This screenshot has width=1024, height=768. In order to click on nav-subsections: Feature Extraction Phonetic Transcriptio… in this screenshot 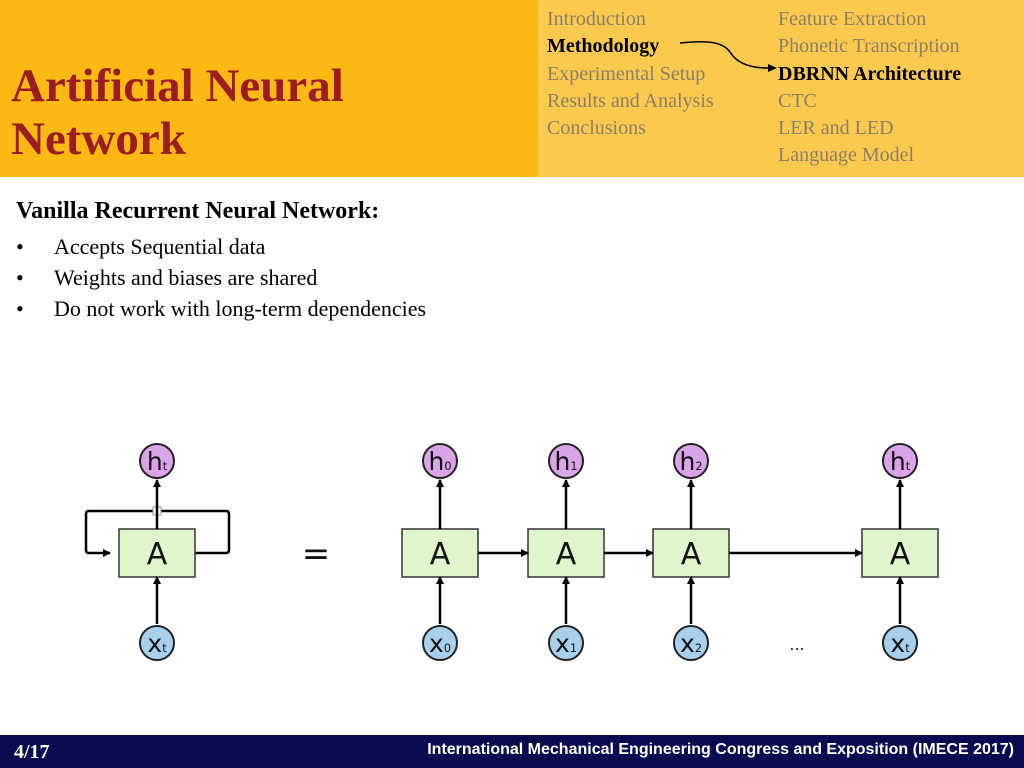, I will do `click(869, 88)`.